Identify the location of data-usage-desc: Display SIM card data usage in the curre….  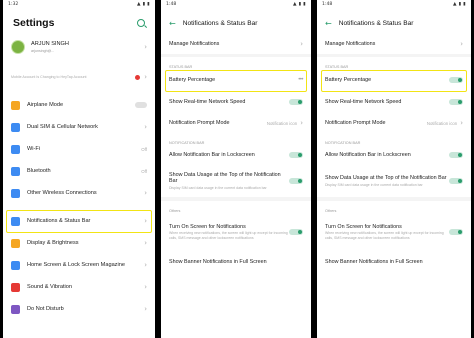
(218, 187).